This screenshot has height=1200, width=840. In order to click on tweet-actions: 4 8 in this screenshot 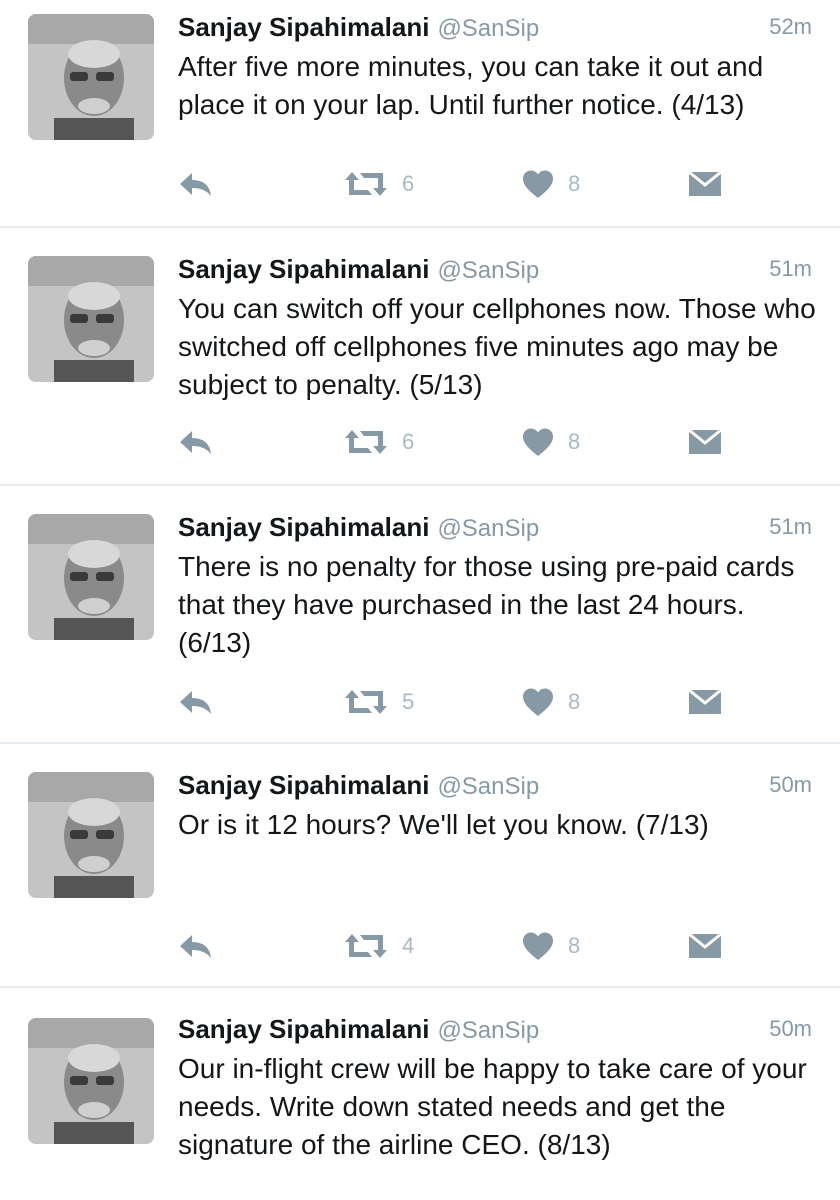, I will do `click(495, 946)`.